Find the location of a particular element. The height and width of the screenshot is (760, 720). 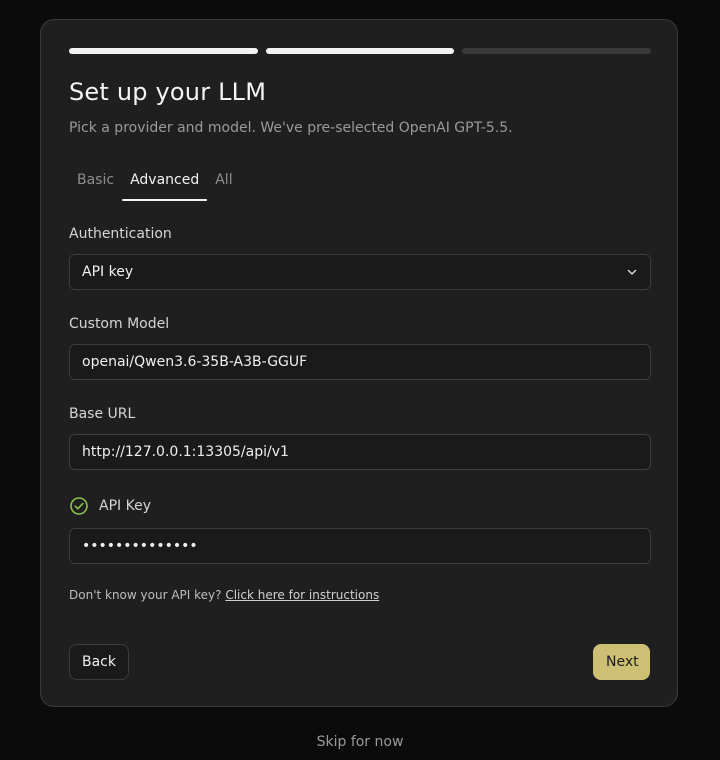

tab-all: All is located at coordinates (223, 183).